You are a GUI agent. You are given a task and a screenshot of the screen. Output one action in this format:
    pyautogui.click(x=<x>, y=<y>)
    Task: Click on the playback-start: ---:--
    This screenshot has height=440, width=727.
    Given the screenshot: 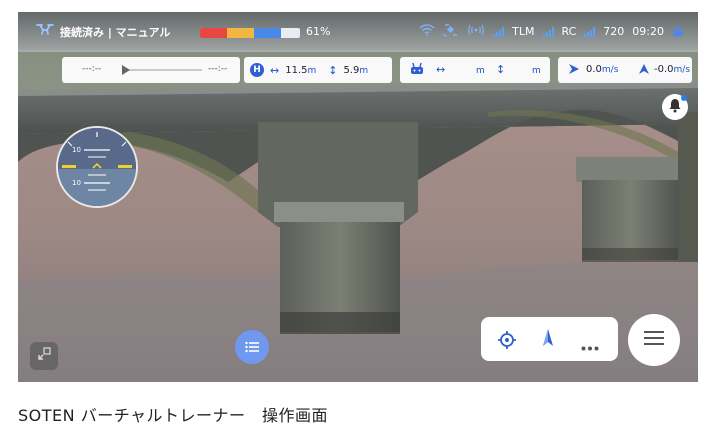 What is the action you would take?
    pyautogui.click(x=92, y=69)
    